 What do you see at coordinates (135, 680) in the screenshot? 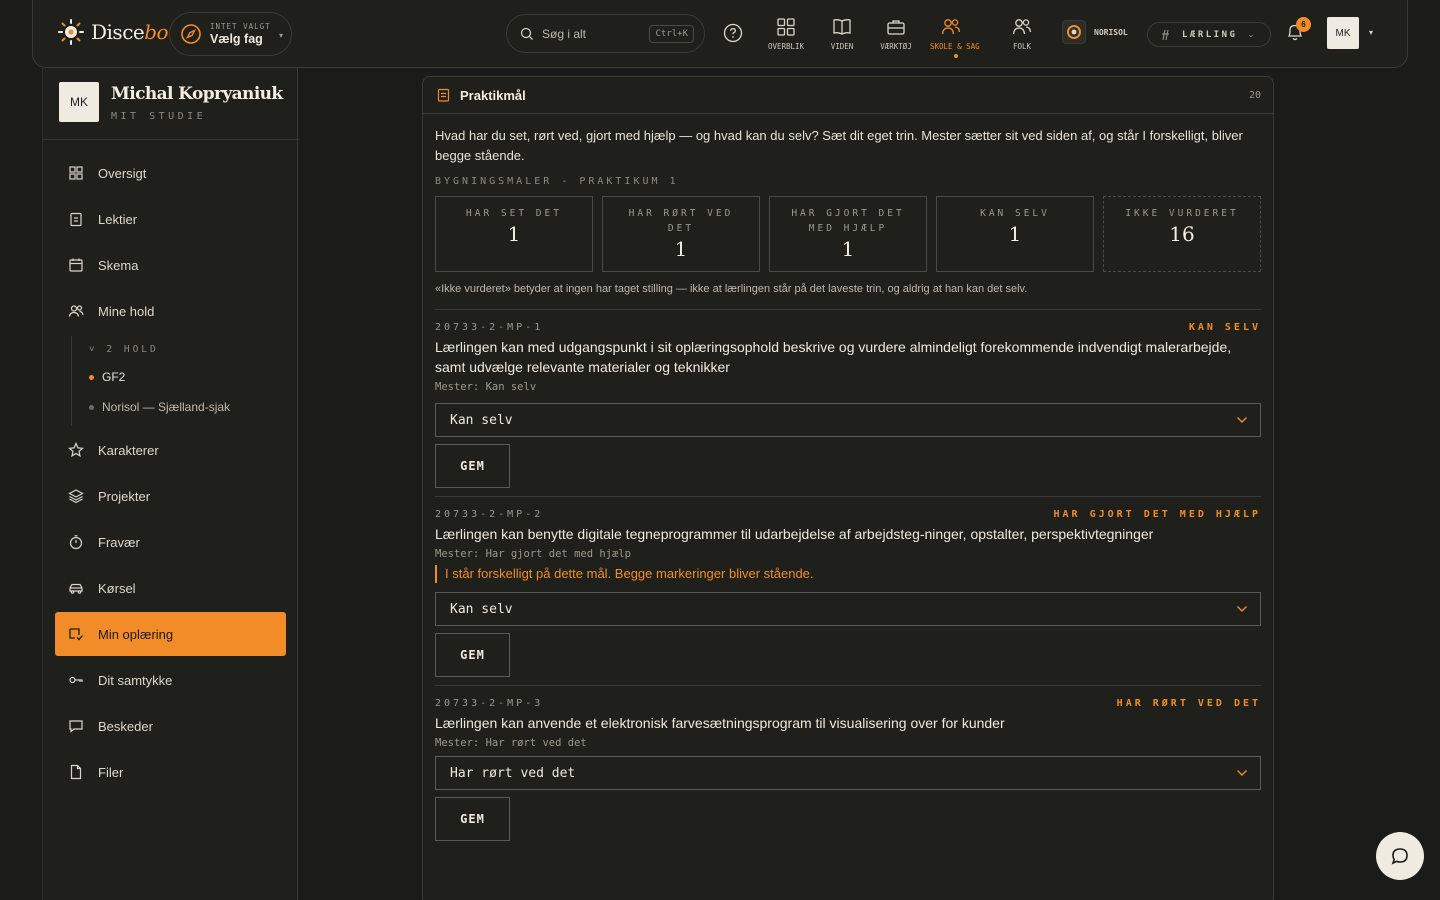
I see `sidebar-item-label: Dit samtykke` at bounding box center [135, 680].